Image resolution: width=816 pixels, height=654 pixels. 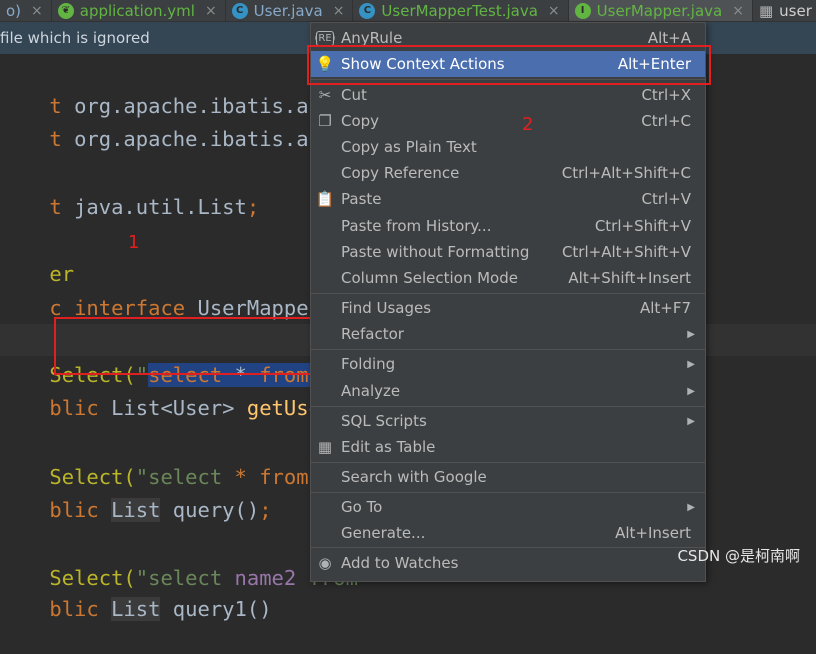 I want to click on interface-icon: I, so click(x=582, y=10).